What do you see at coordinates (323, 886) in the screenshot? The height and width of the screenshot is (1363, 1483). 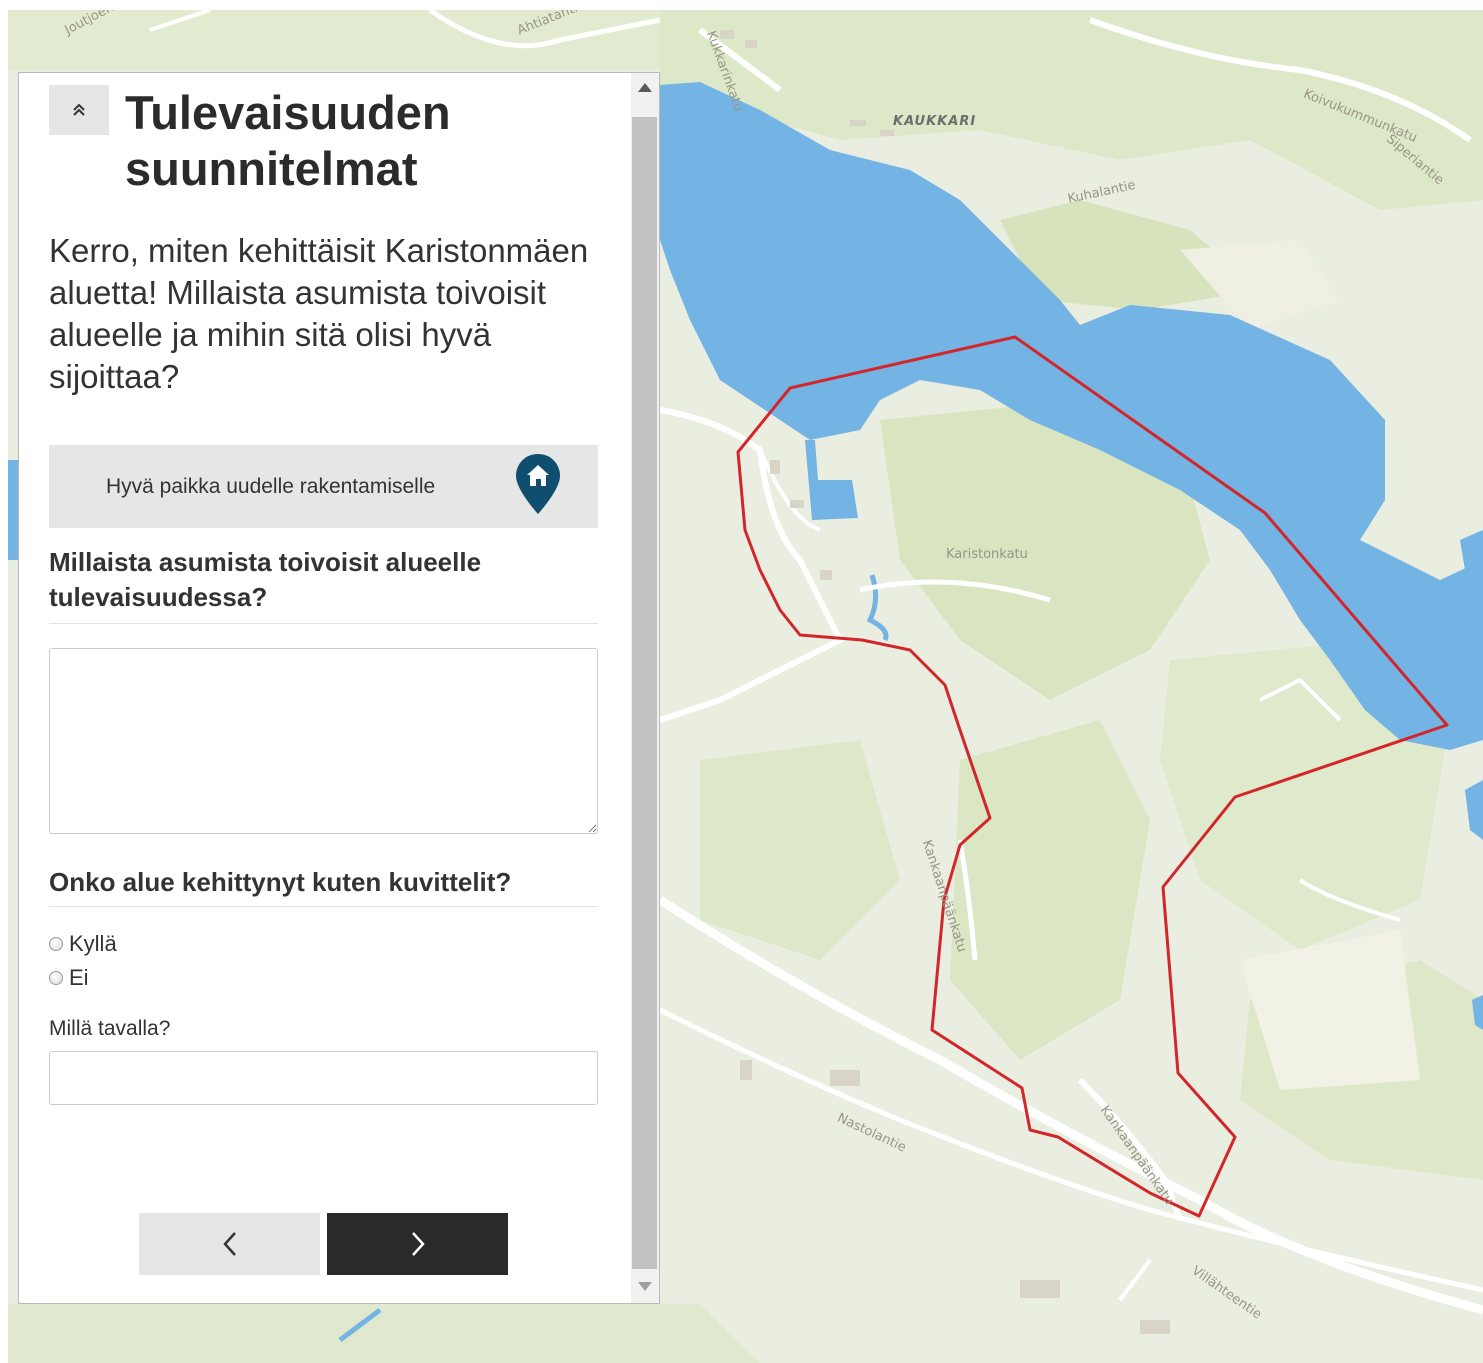 I see `question-development-label: Onko alue kehittynyt kuten kuvittelit?` at bounding box center [323, 886].